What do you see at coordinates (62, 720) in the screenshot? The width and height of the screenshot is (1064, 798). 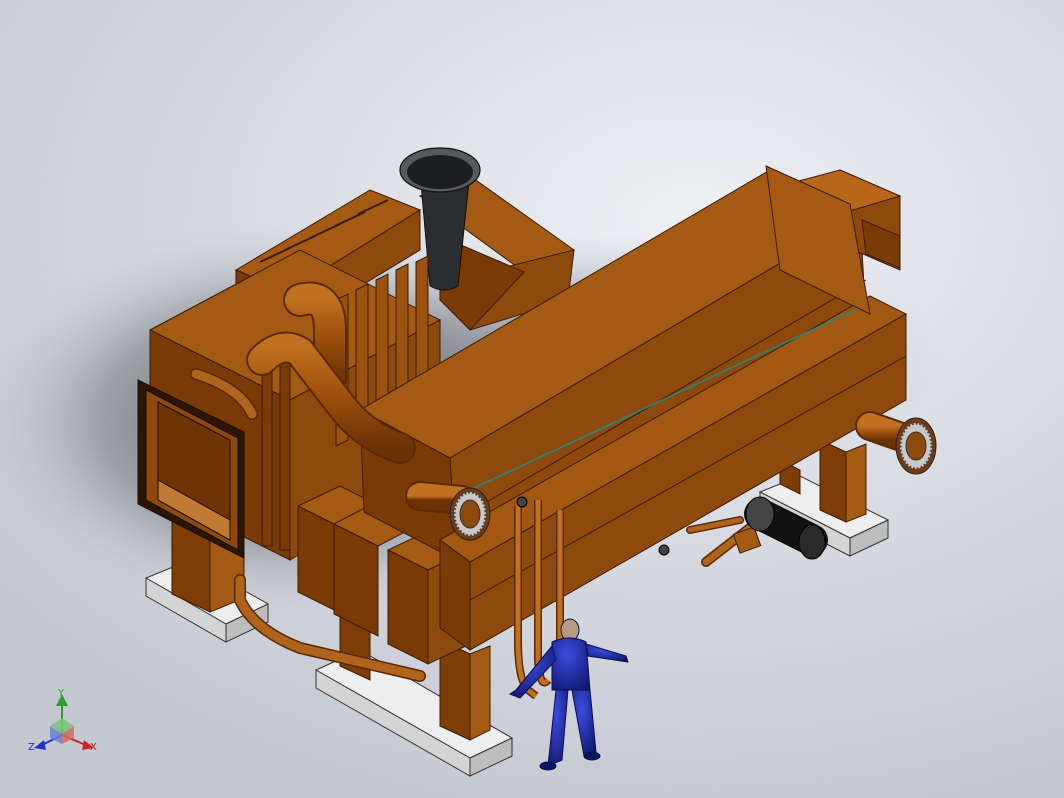 I see `coordinate-triad: Y X Z` at bounding box center [62, 720].